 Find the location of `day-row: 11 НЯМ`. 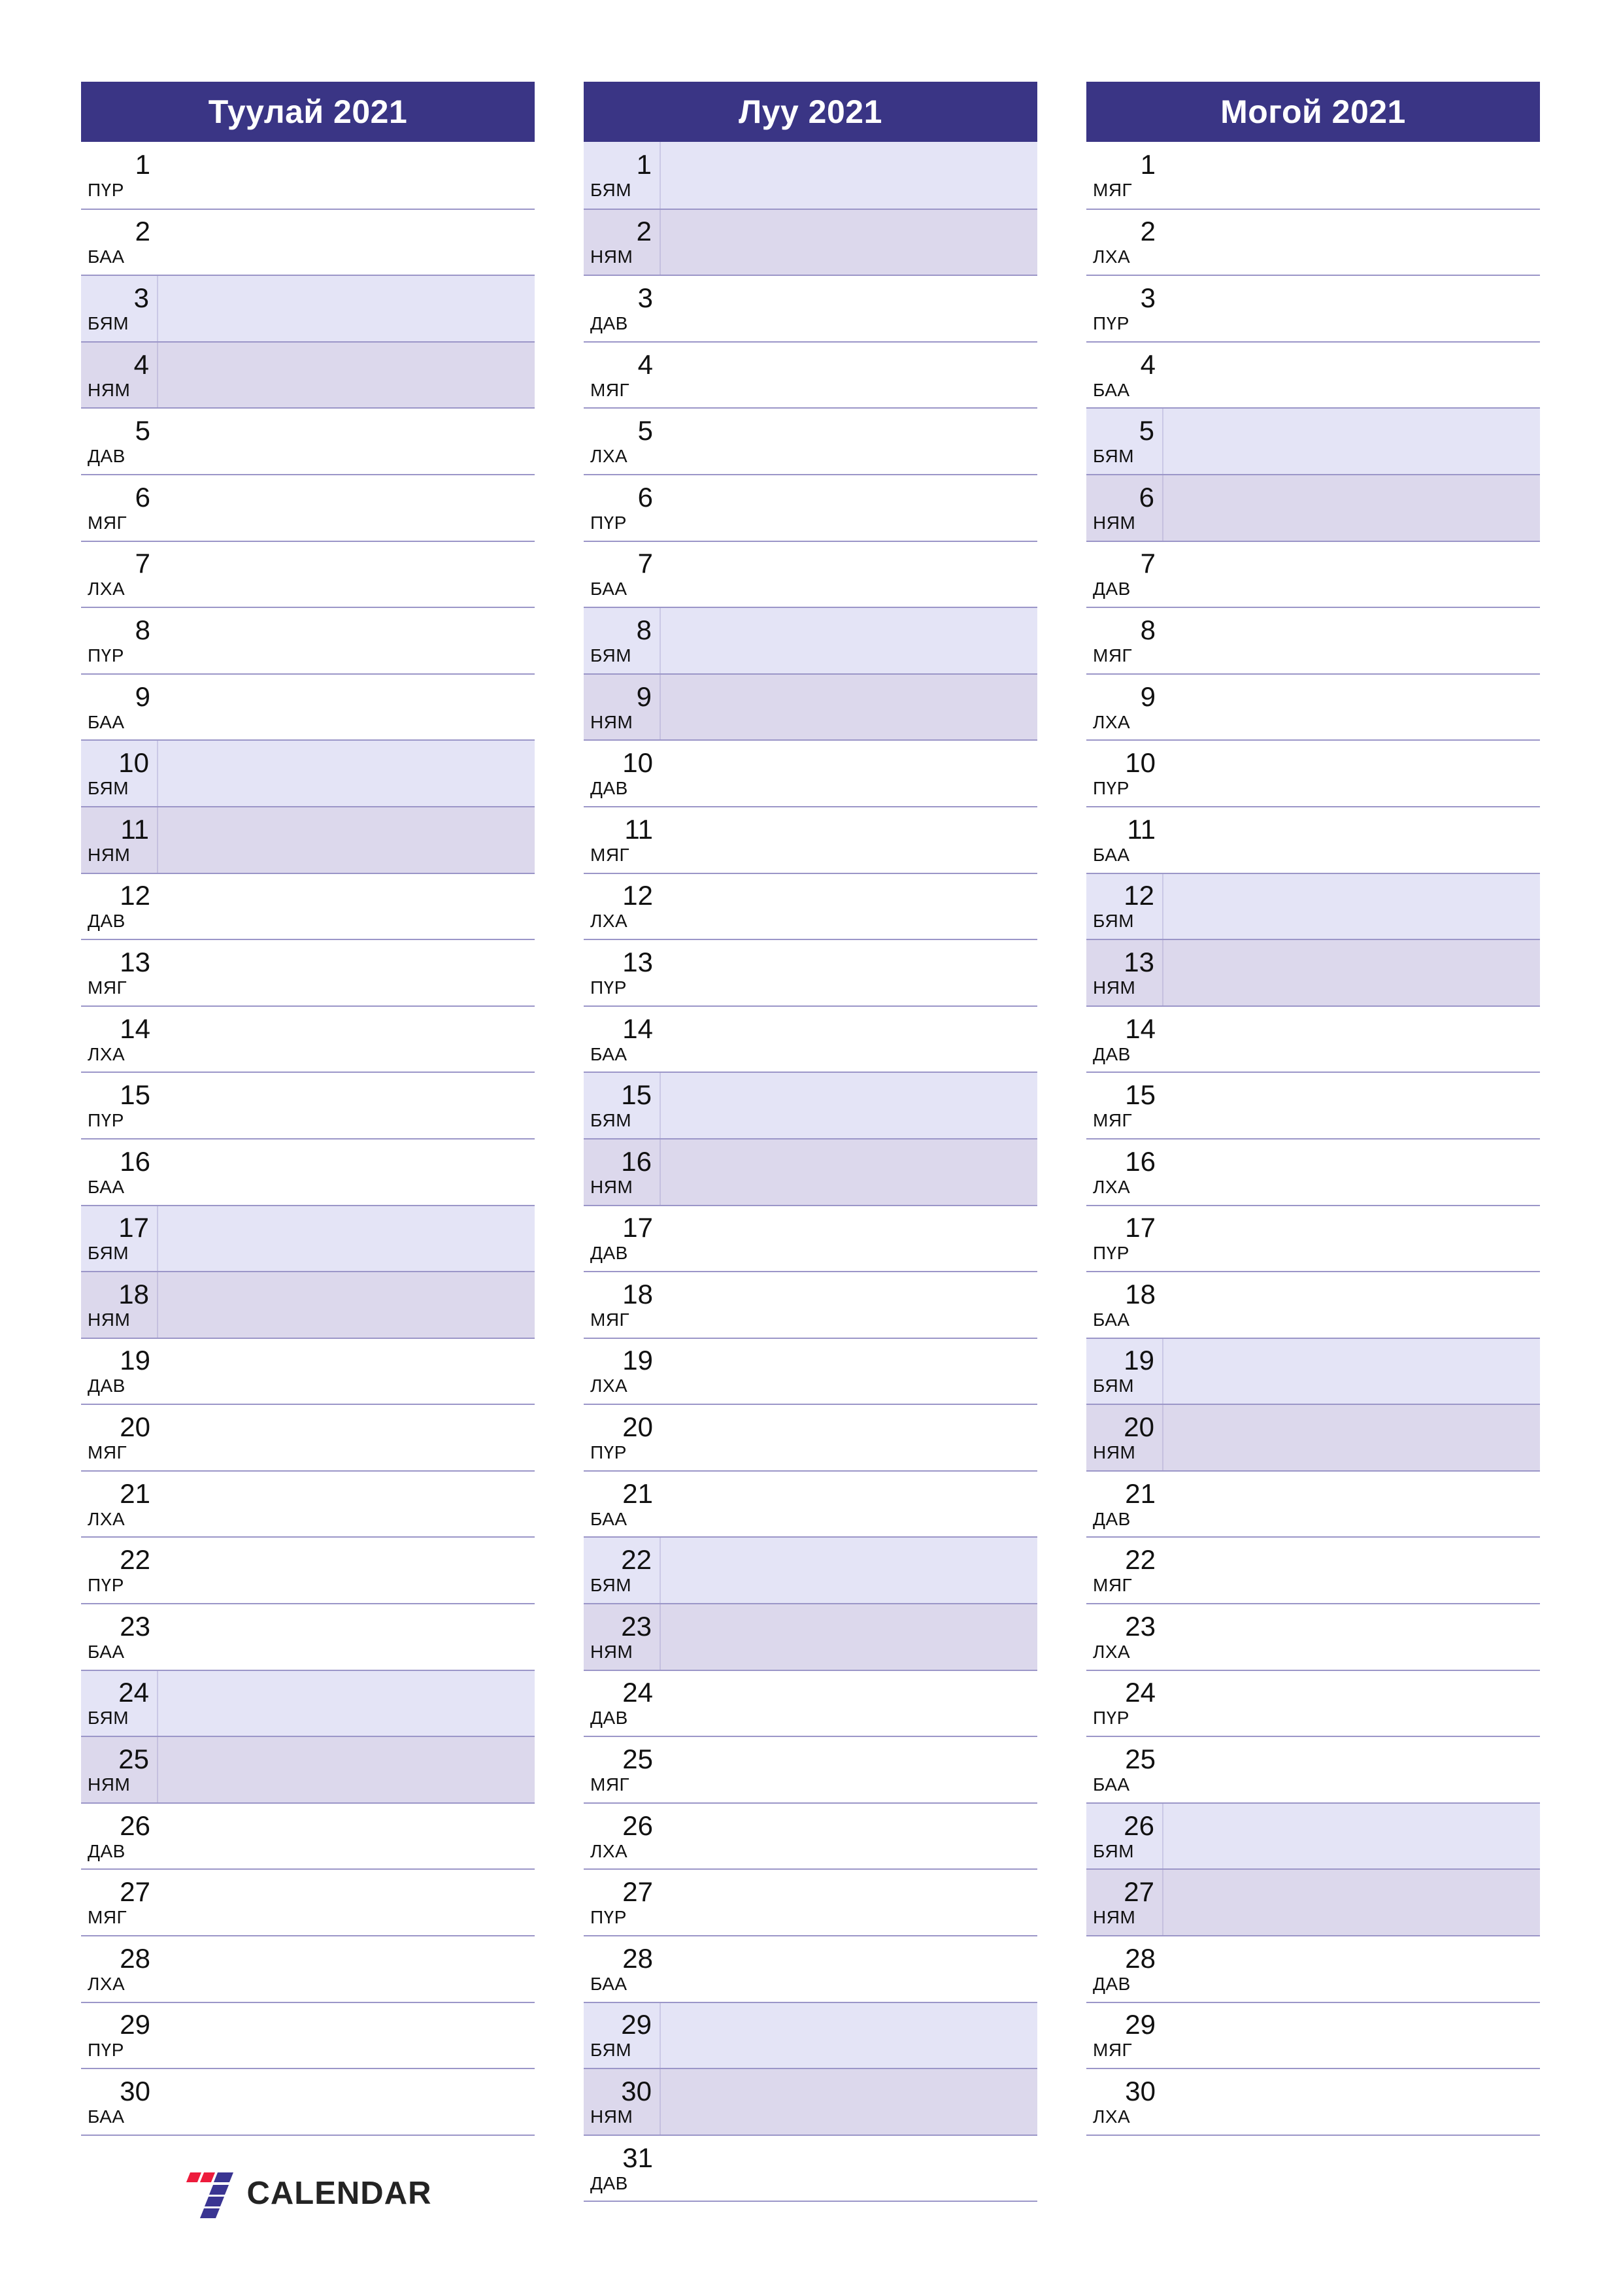

day-row: 11 НЯМ is located at coordinates (308, 839).